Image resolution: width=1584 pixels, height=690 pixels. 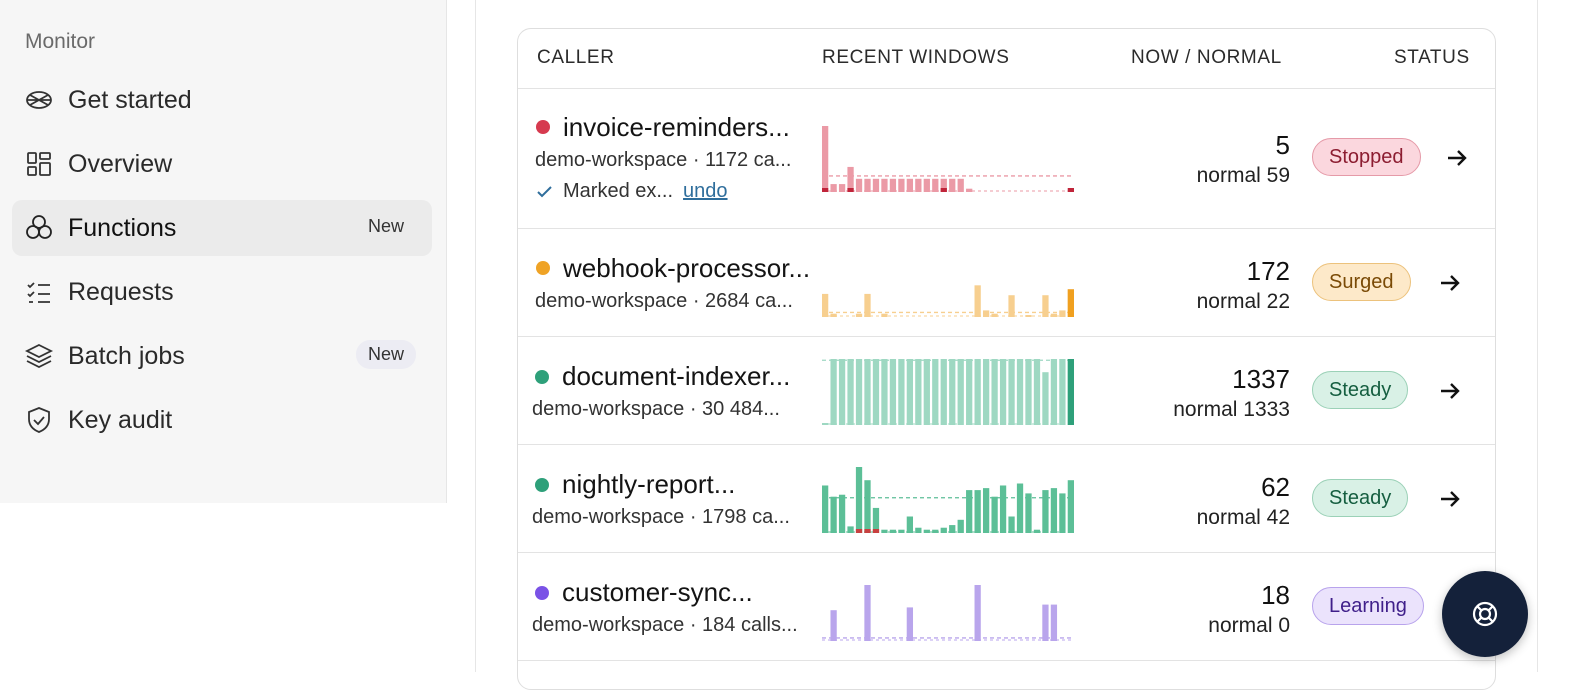 I want to click on shield-check-icon, so click(x=39, y=420).